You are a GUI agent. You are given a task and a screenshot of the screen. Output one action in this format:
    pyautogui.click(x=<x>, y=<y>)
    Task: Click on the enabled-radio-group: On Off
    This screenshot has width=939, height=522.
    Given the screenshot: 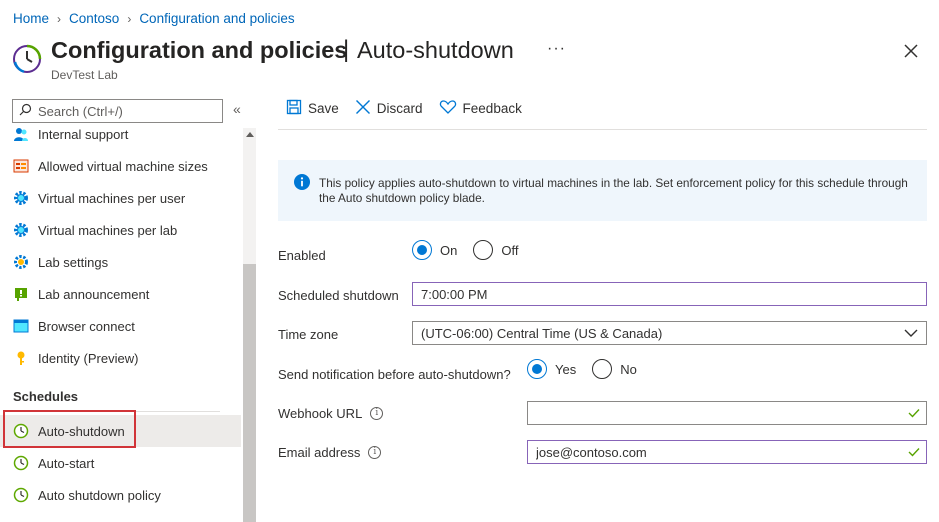 What is the action you would take?
    pyautogui.click(x=473, y=250)
    